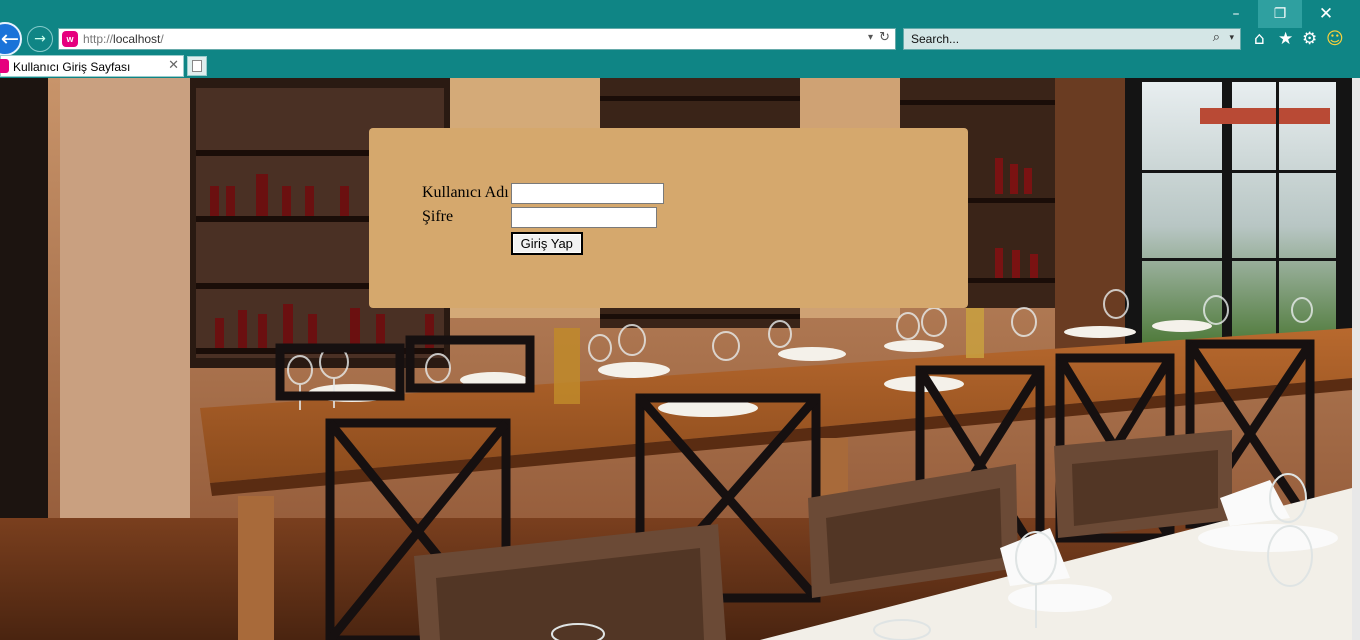 This screenshot has width=1360, height=640. Describe the element at coordinates (1326, 14) in the screenshot. I see `close-window-button: ✕` at that location.